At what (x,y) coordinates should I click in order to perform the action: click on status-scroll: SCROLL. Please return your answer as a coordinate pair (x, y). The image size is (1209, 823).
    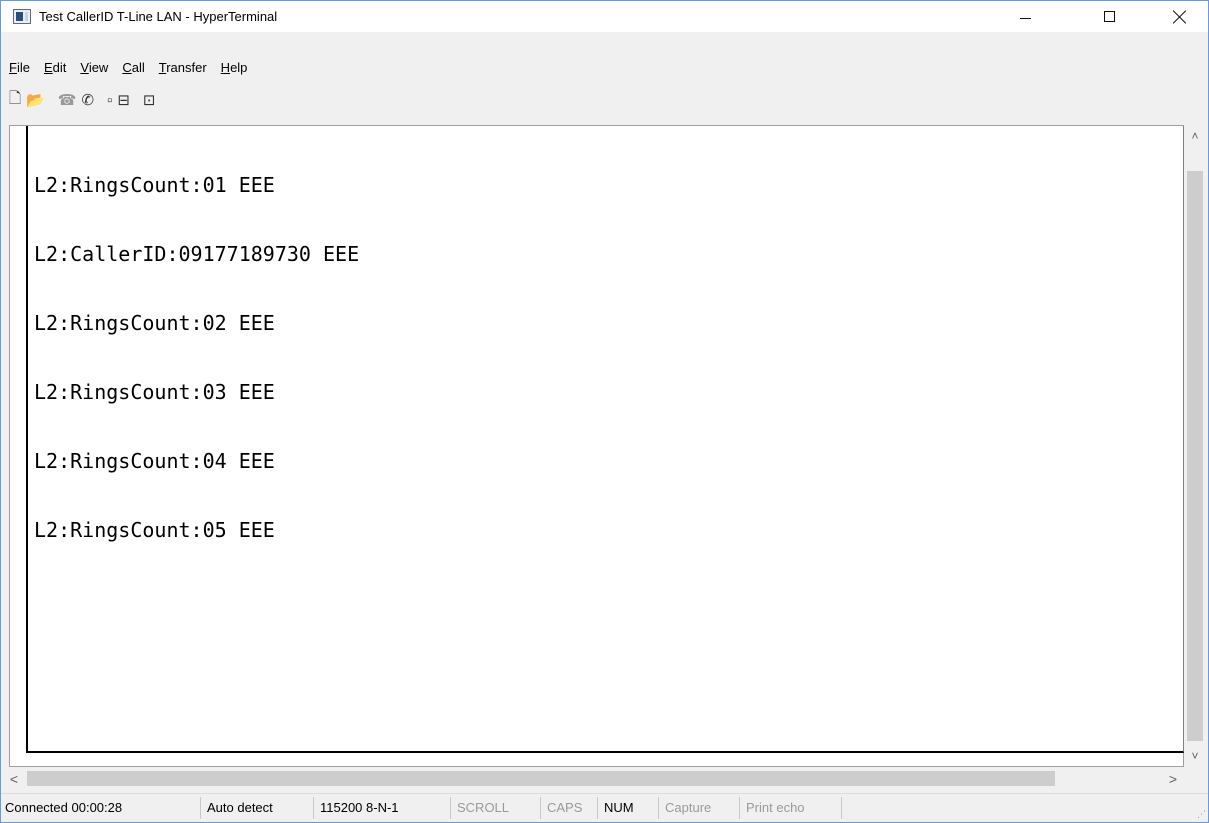
    Looking at the image, I should click on (496, 808).